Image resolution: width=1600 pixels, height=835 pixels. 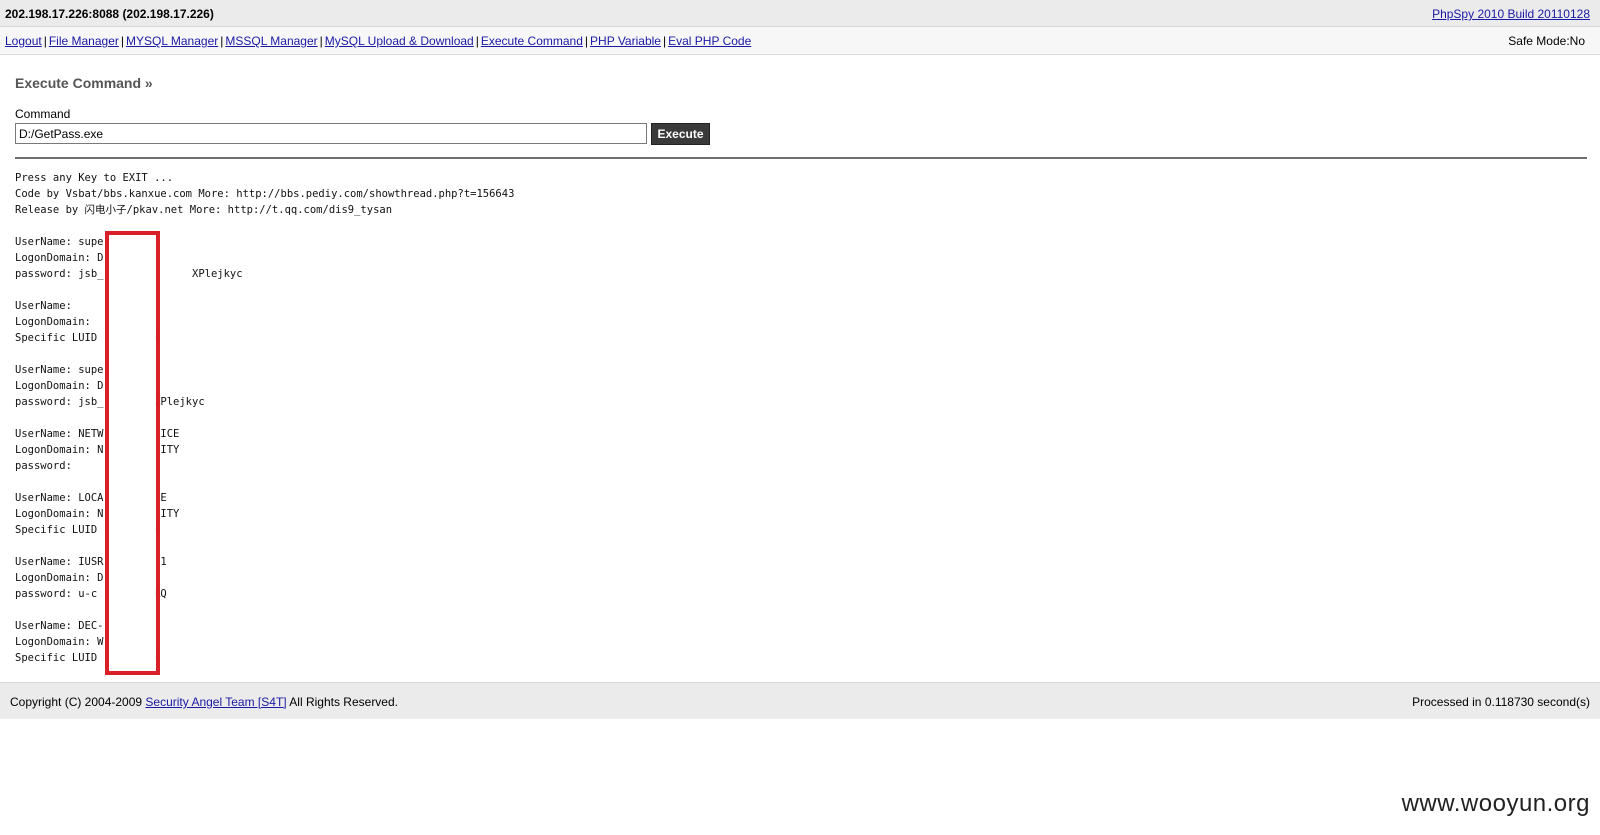 What do you see at coordinates (801, 158) in the screenshot?
I see `divider` at bounding box center [801, 158].